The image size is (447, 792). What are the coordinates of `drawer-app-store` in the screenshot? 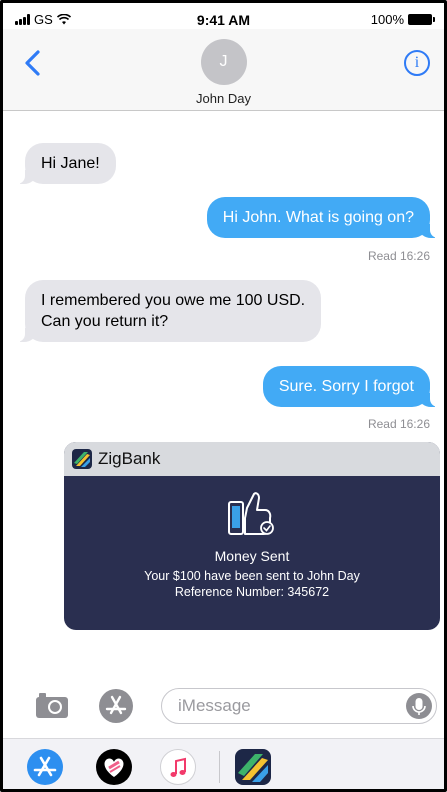 It's located at (45, 767).